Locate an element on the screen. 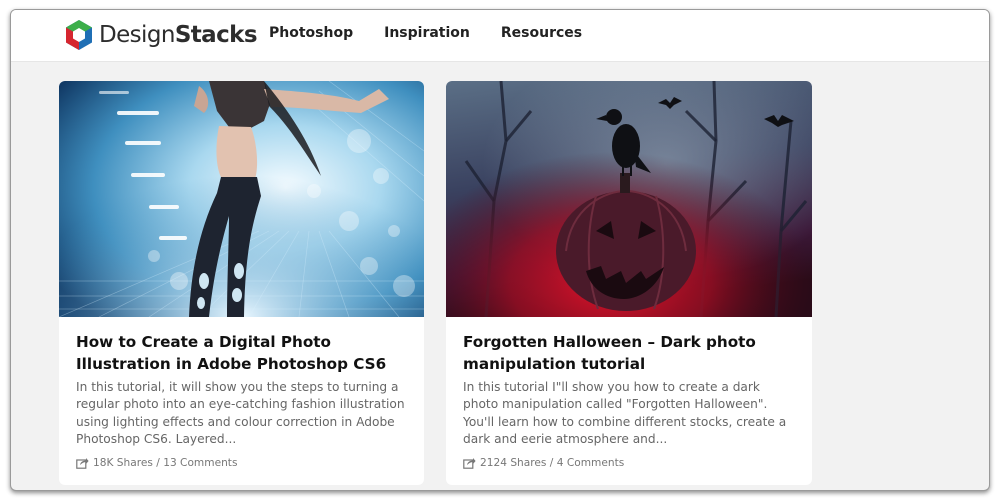  main-nav: Photoshop Inspiration Resources is located at coordinates (441, 33).